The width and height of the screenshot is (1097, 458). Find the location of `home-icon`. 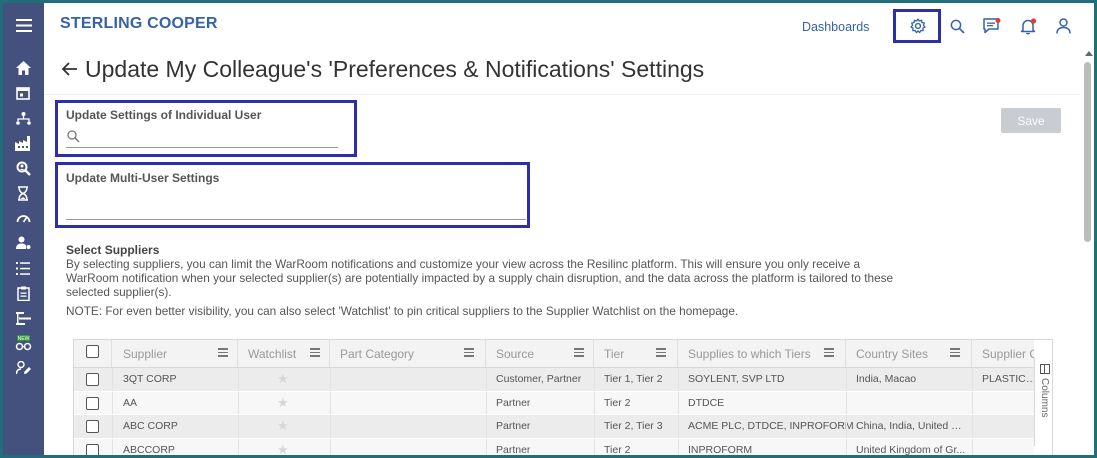

home-icon is located at coordinates (23, 68).